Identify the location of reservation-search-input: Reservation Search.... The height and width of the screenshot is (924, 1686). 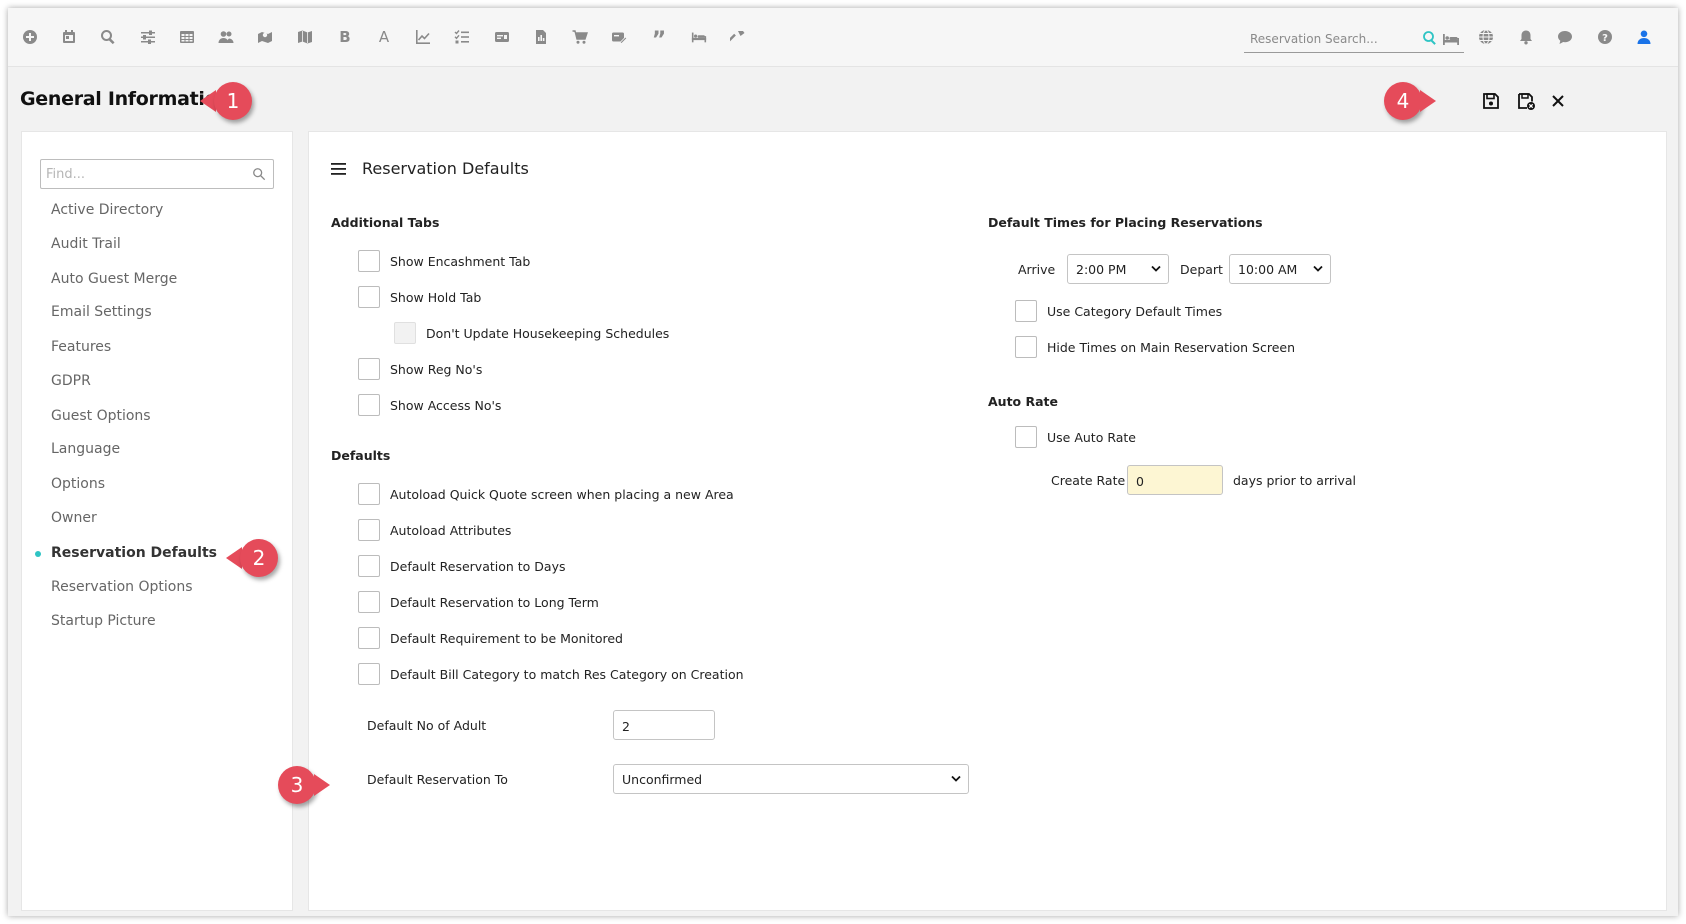
(1354, 39).